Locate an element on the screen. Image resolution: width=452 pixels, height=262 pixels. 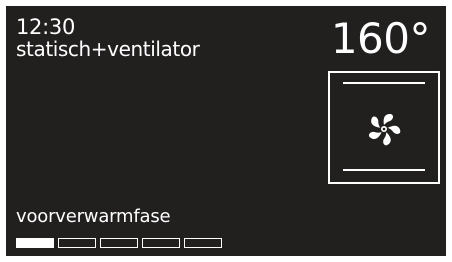
top-heating-element is located at coordinates (384, 83).